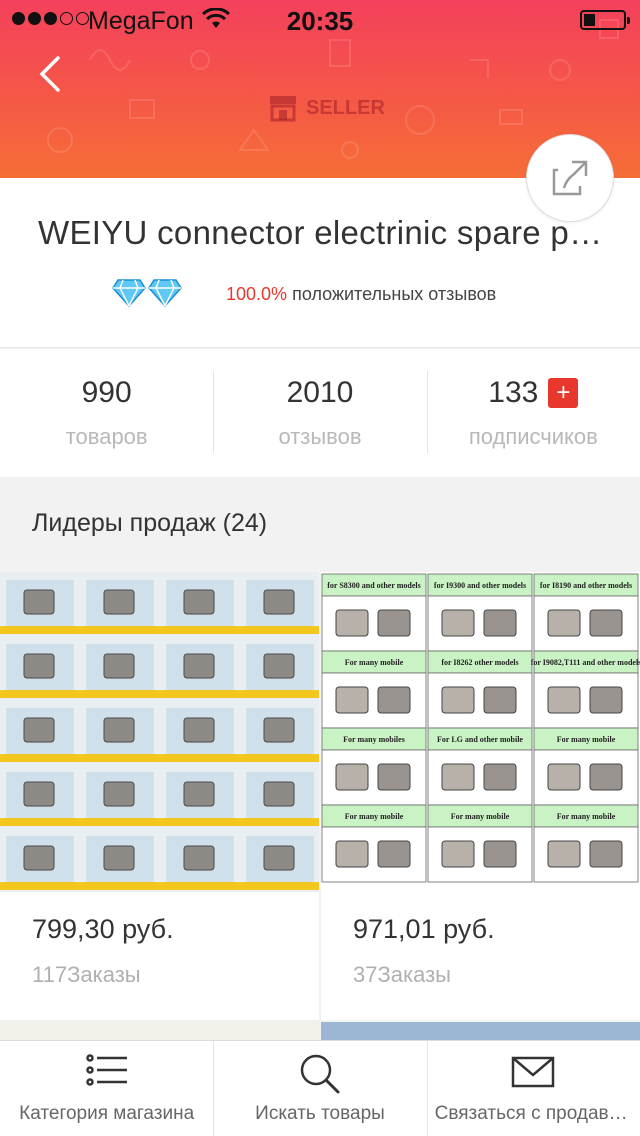 This screenshot has width=640, height=1136. I want to click on search-icon, so click(320, 1074).